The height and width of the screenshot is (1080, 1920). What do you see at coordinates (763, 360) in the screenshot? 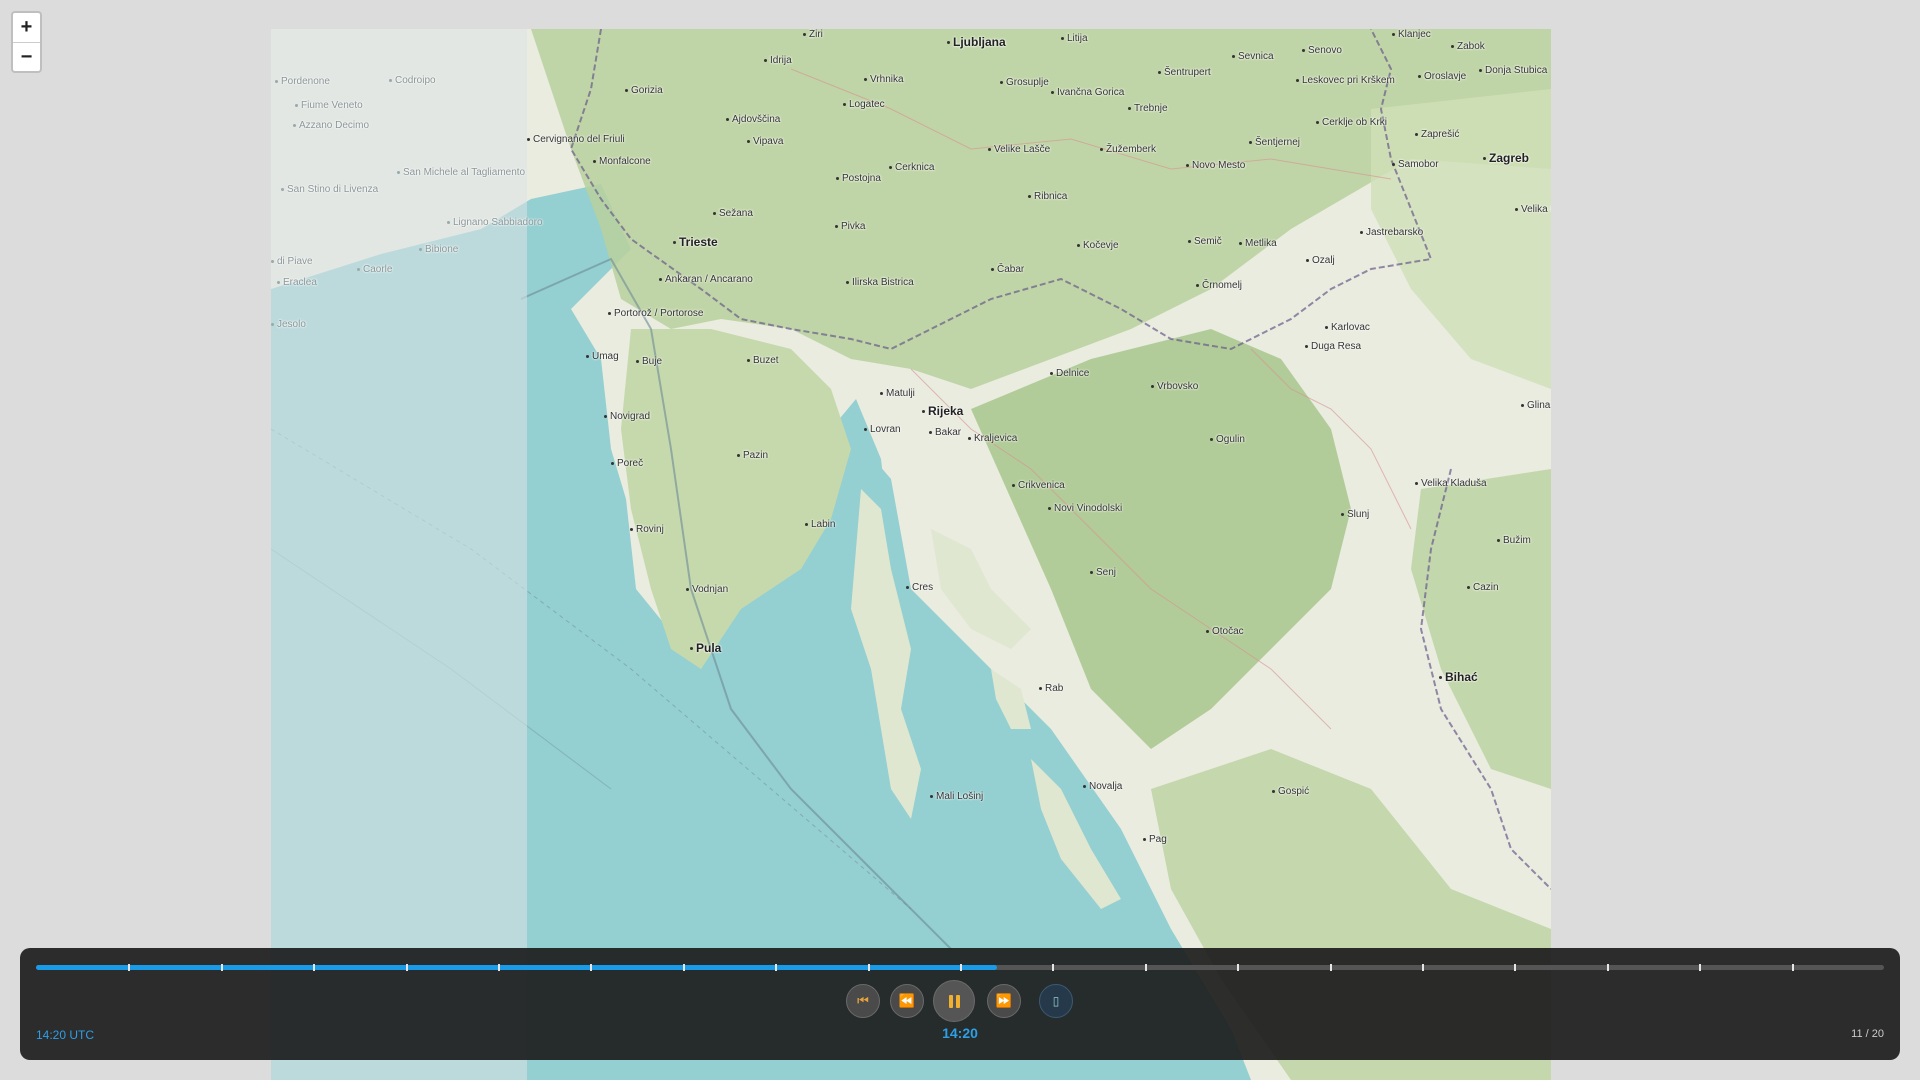
I see `place-label: Buzet` at bounding box center [763, 360].